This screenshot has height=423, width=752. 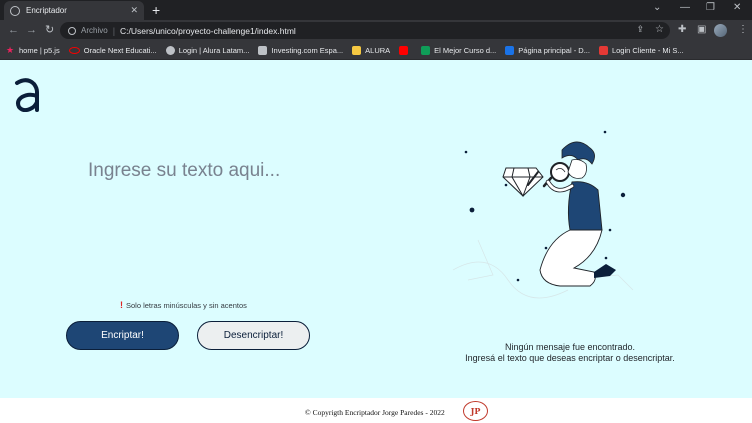 What do you see at coordinates (720, 30) in the screenshot?
I see `profile-avatar` at bounding box center [720, 30].